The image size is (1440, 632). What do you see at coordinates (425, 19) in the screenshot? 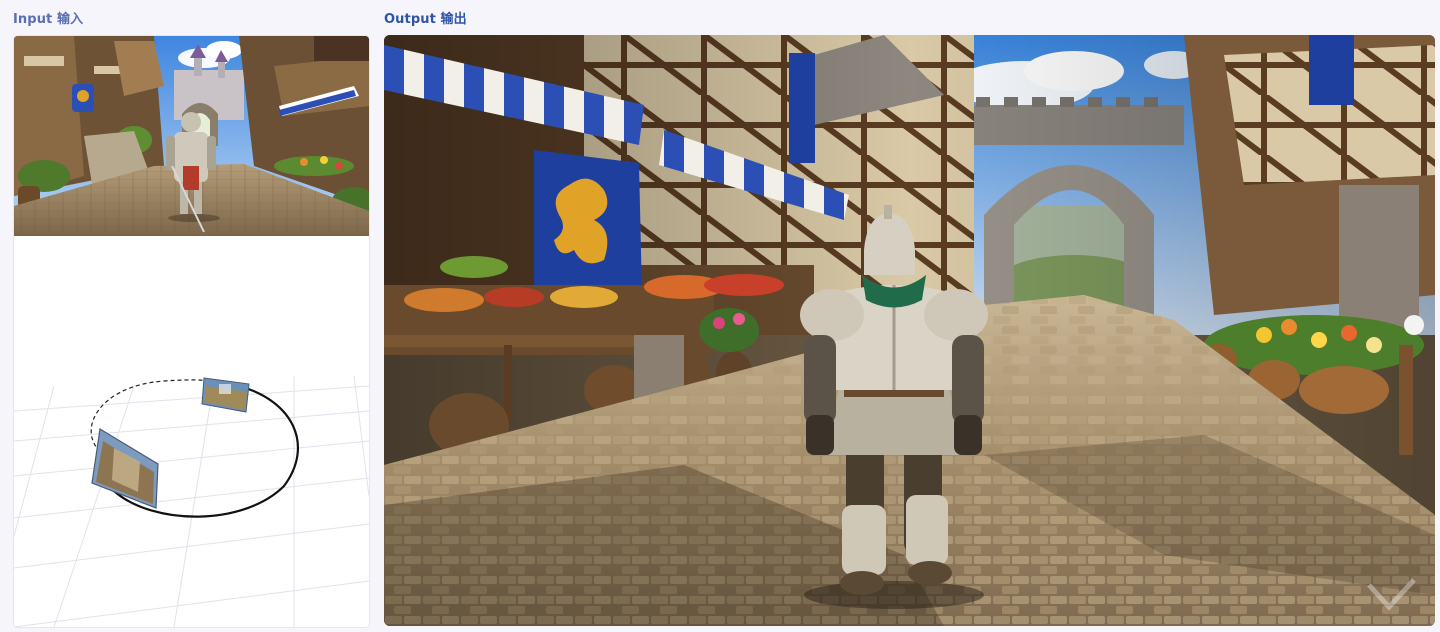
I see `output-label: Output 输出` at bounding box center [425, 19].